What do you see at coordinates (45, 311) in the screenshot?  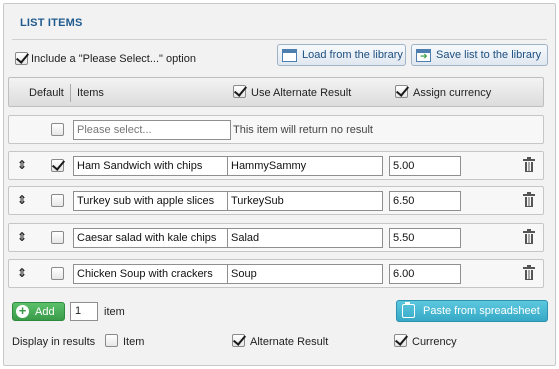 I see `add-button-label: Add` at bounding box center [45, 311].